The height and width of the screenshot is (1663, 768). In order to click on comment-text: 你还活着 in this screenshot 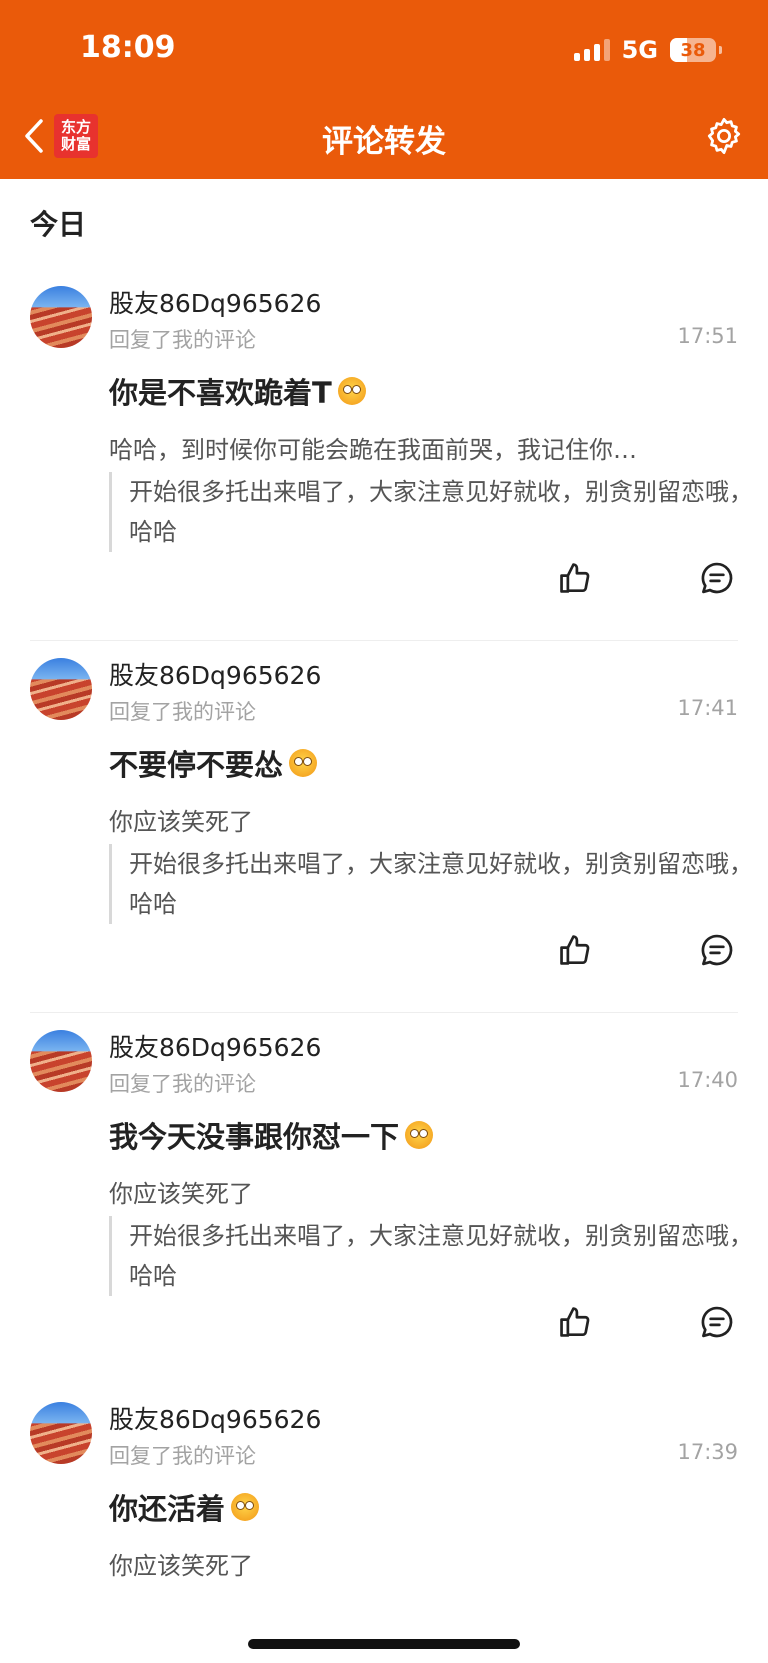, I will do `click(184, 1507)`.